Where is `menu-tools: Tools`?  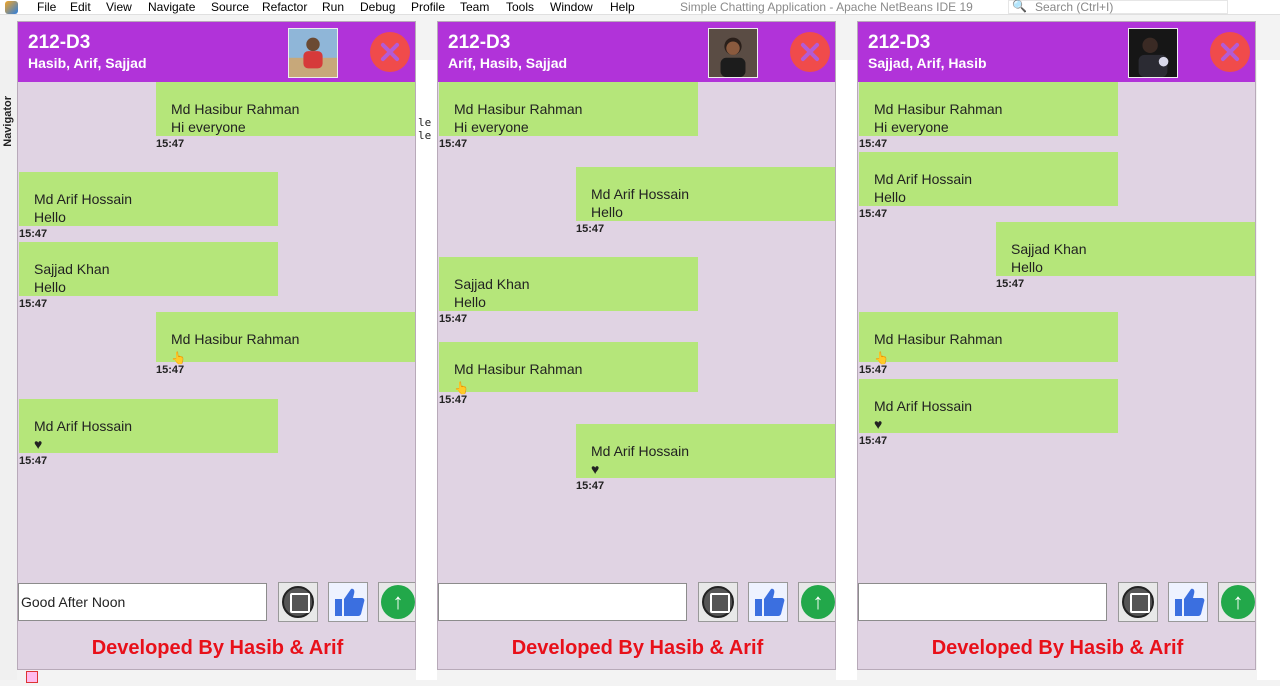
menu-tools: Tools is located at coordinates (520, 7).